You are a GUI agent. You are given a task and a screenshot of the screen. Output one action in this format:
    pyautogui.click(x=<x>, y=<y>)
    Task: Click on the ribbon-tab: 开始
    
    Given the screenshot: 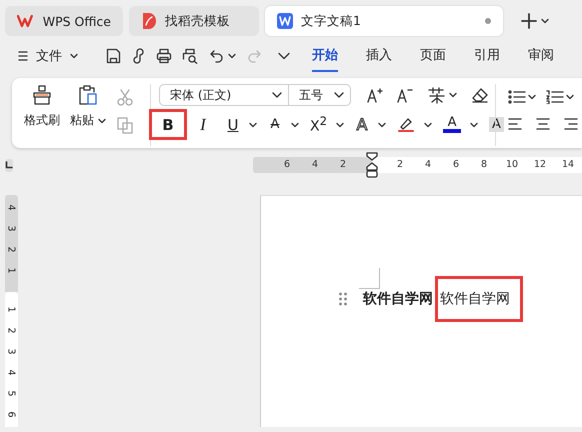 What is the action you would take?
    pyautogui.click(x=325, y=56)
    